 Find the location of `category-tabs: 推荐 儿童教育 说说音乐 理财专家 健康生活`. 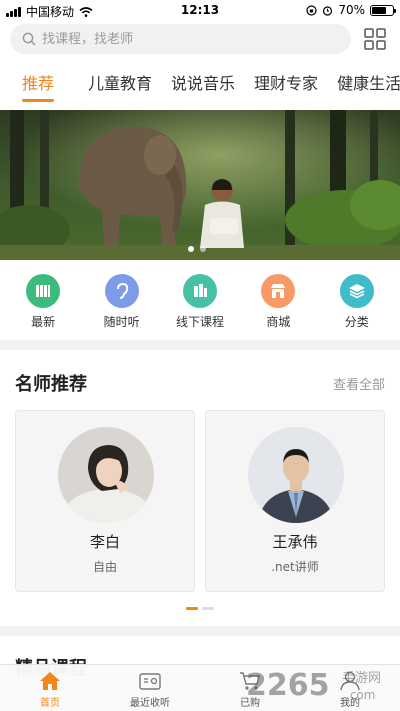

category-tabs: 推荐 儿童教育 说说音乐 理财专家 健康生活 is located at coordinates (200, 86).